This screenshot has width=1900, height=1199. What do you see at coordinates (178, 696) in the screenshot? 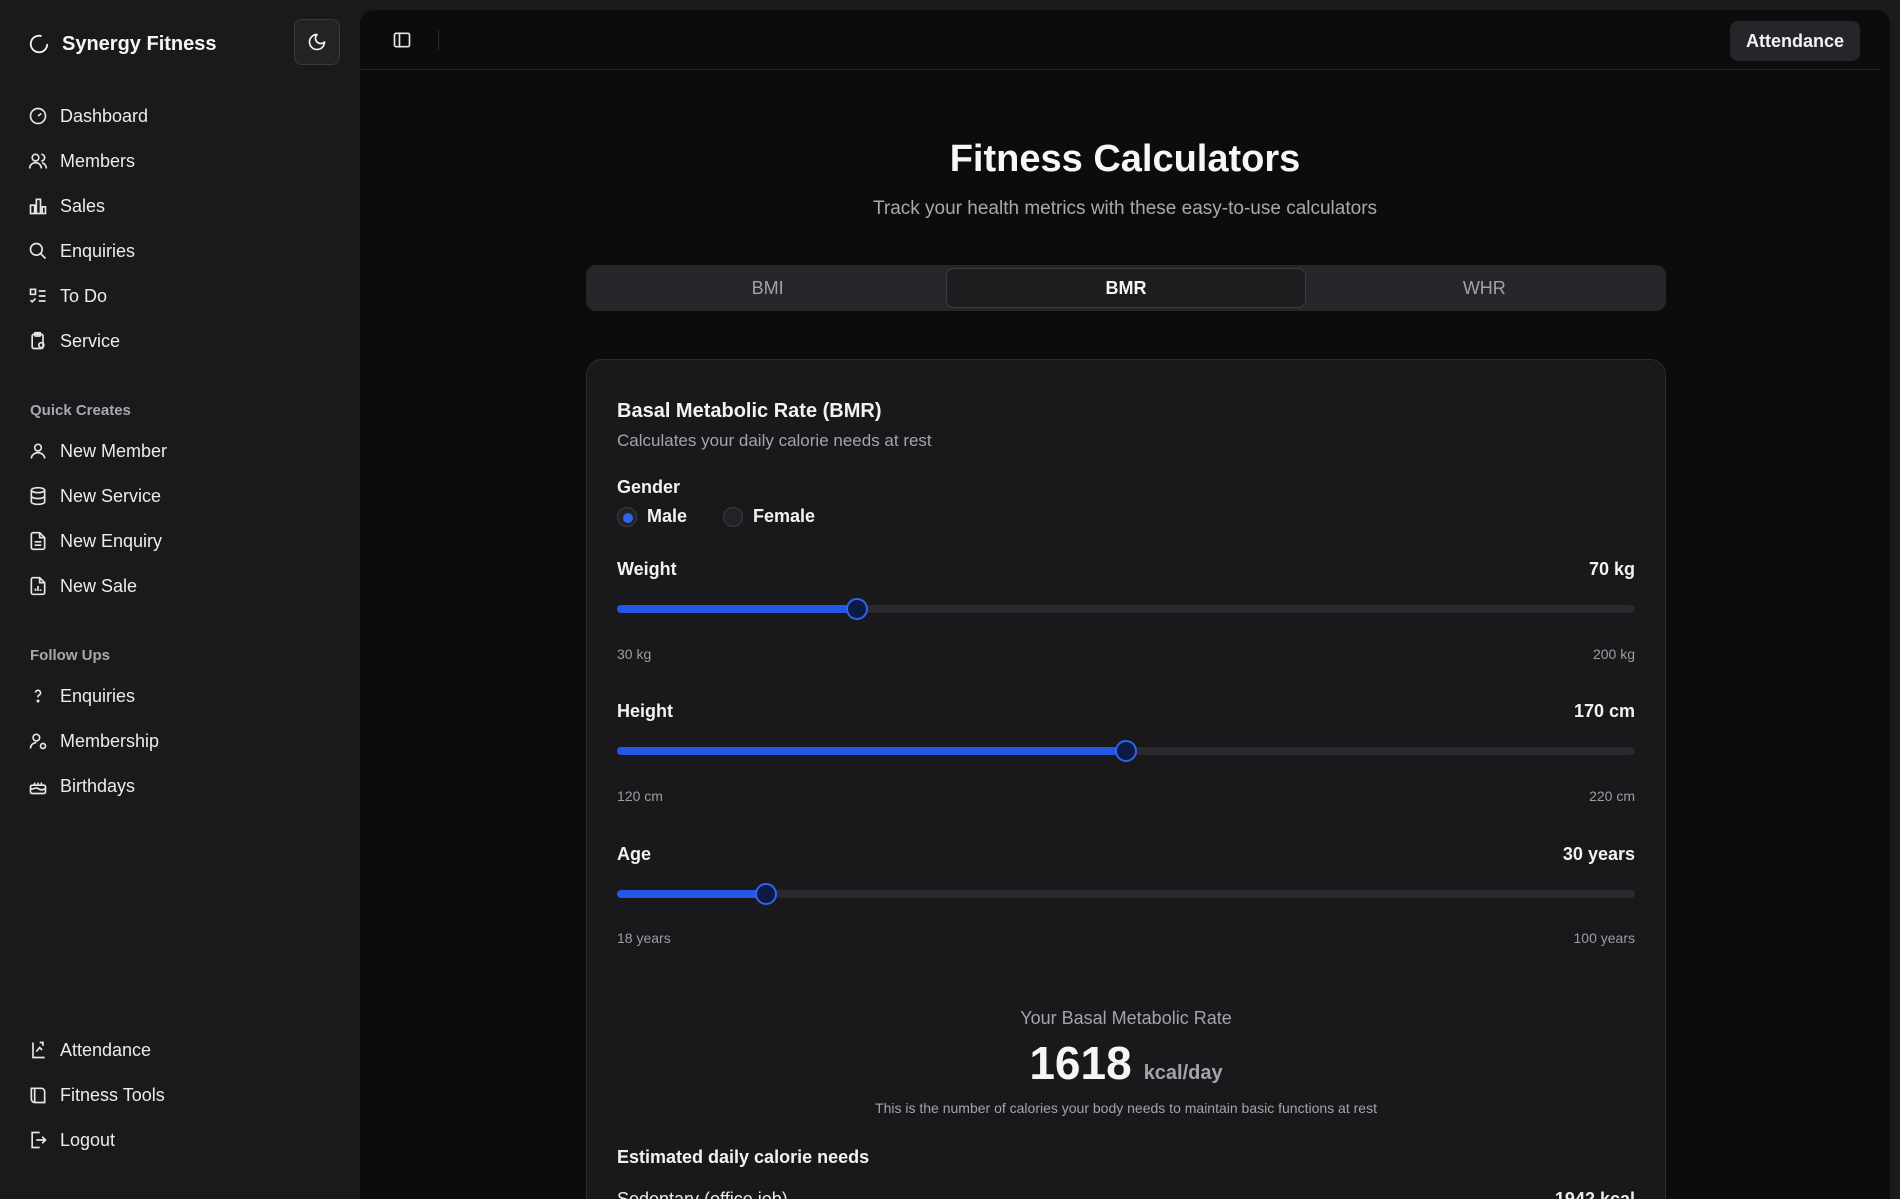
I see `sidebar-item-followup-enquiries: Enquiries` at bounding box center [178, 696].